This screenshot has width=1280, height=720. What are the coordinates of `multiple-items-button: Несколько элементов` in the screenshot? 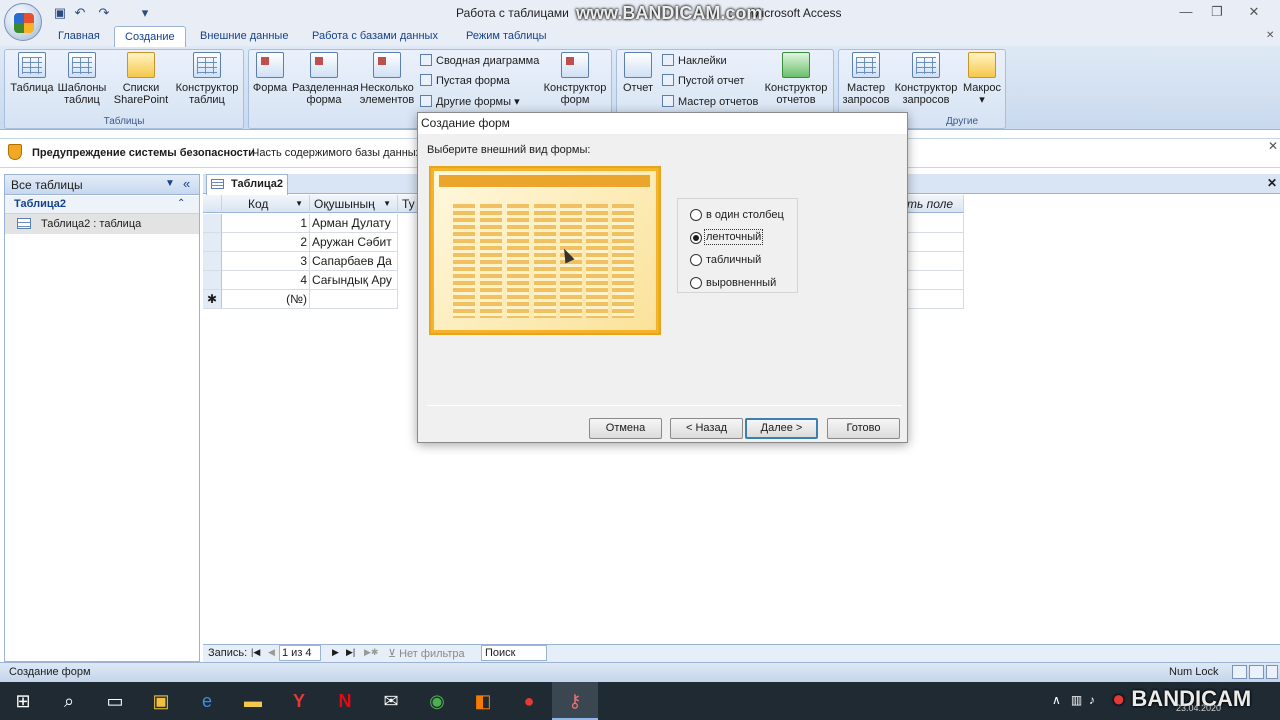 It's located at (387, 79).